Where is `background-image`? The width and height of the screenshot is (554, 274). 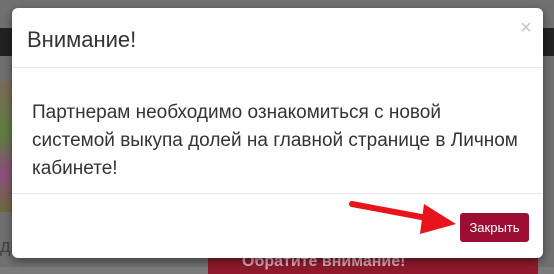 background-image is located at coordinates (6, 147).